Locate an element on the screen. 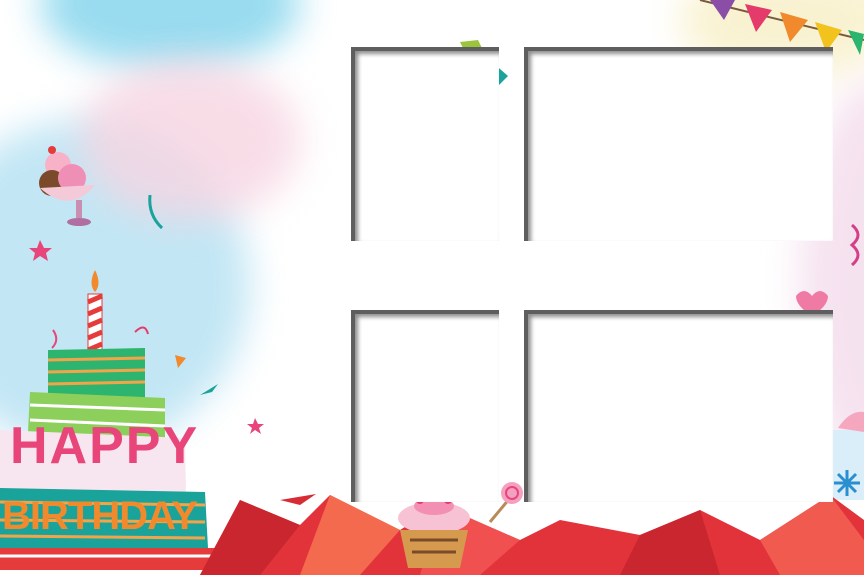  cupcake-icon is located at coordinates (434, 532).